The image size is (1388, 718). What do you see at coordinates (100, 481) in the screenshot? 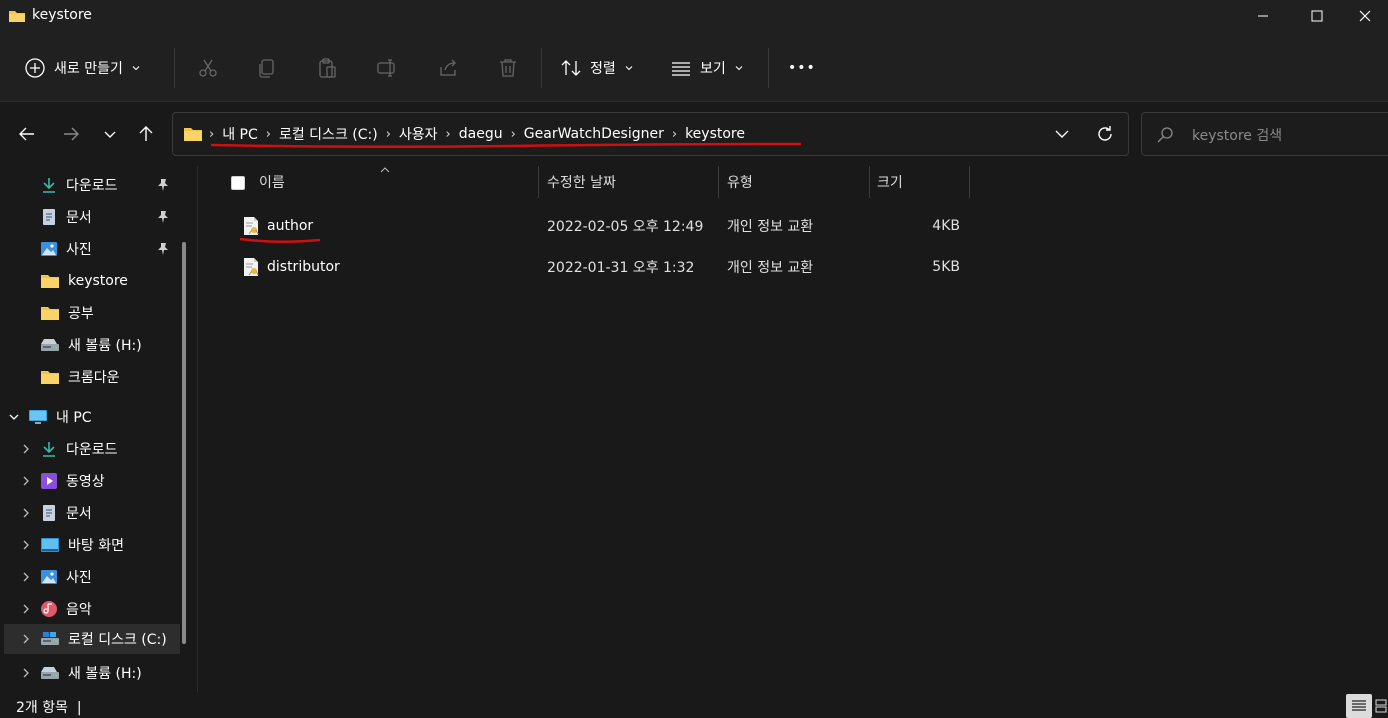
I see `sidebar-item-videos: 동영상` at bounding box center [100, 481].